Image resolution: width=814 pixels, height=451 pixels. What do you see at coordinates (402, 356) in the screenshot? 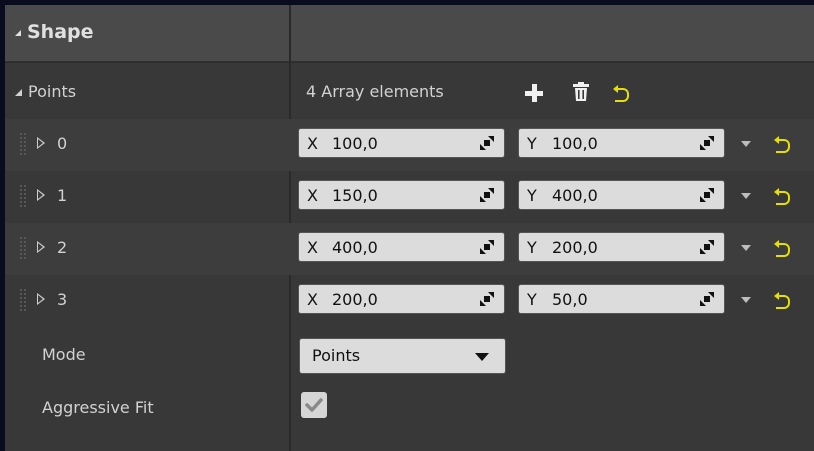
I see `mode-dropdown: Points` at bounding box center [402, 356].